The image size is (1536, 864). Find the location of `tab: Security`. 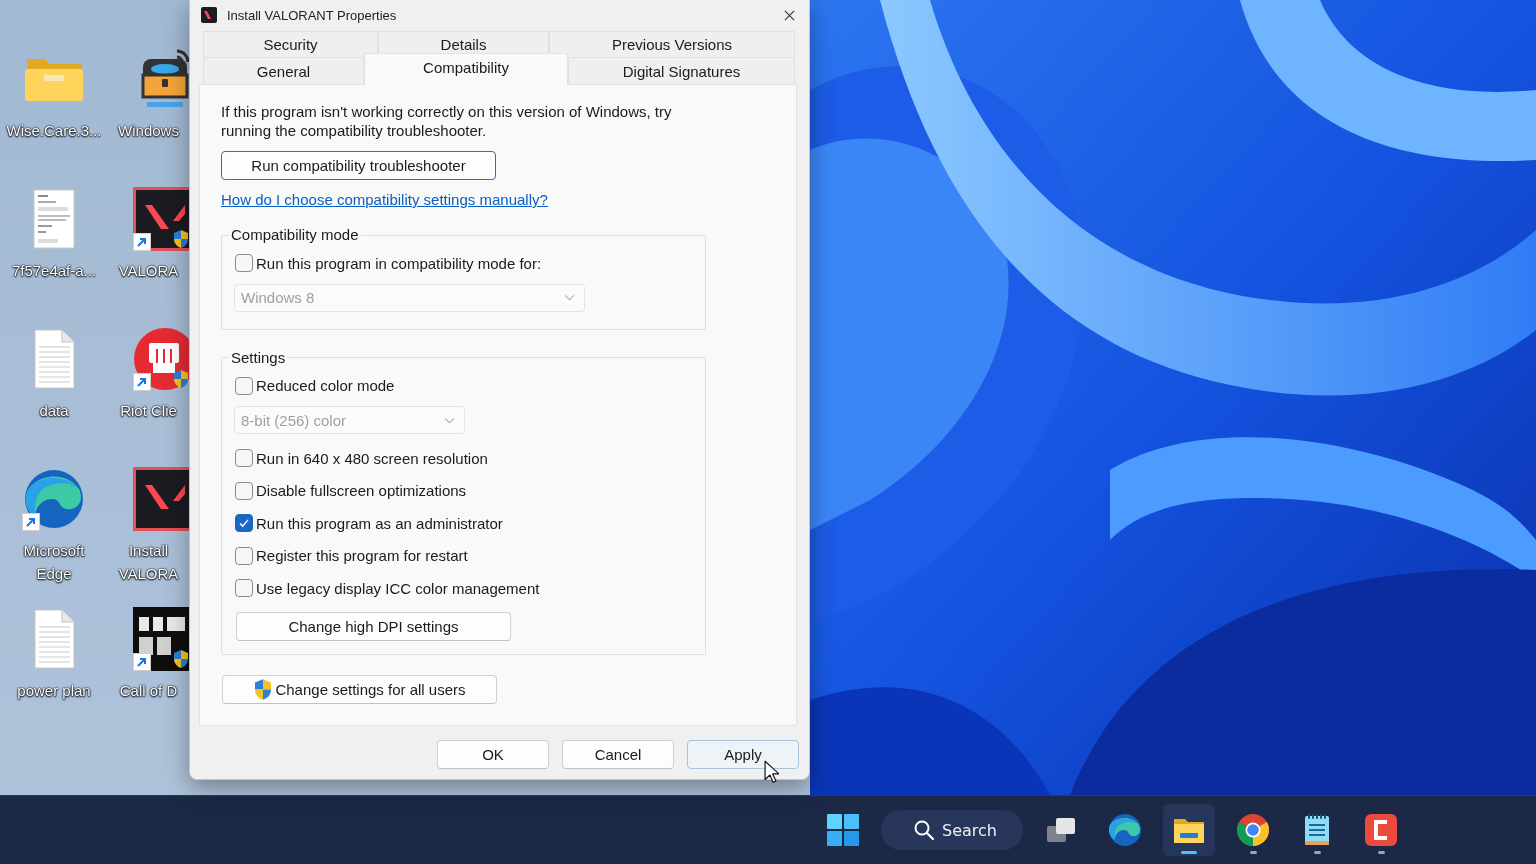

tab: Security is located at coordinates (290, 44).